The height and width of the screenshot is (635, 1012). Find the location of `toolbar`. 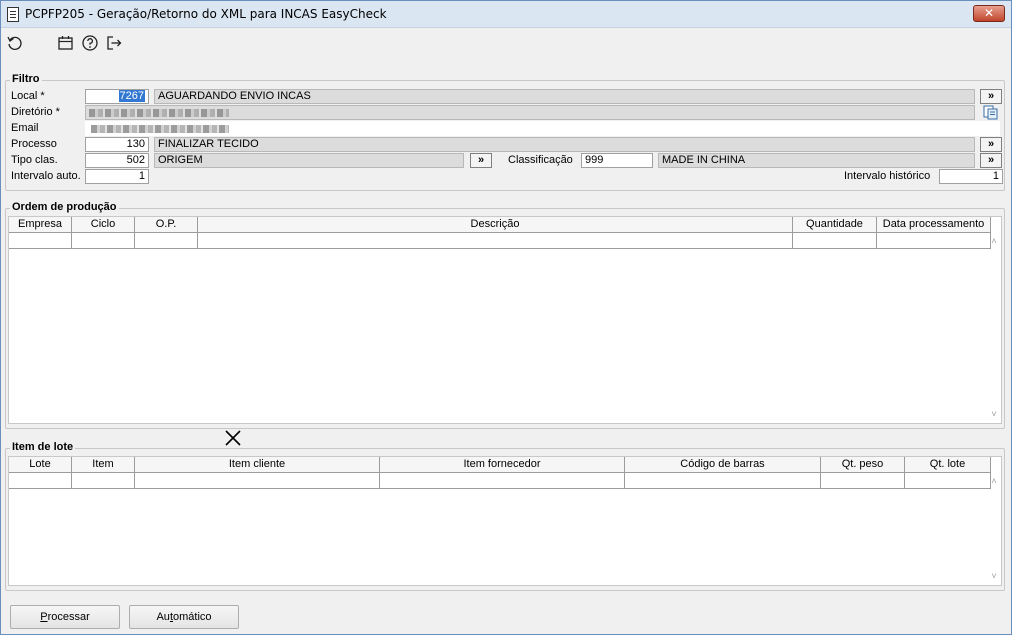

toolbar is located at coordinates (506, 44).